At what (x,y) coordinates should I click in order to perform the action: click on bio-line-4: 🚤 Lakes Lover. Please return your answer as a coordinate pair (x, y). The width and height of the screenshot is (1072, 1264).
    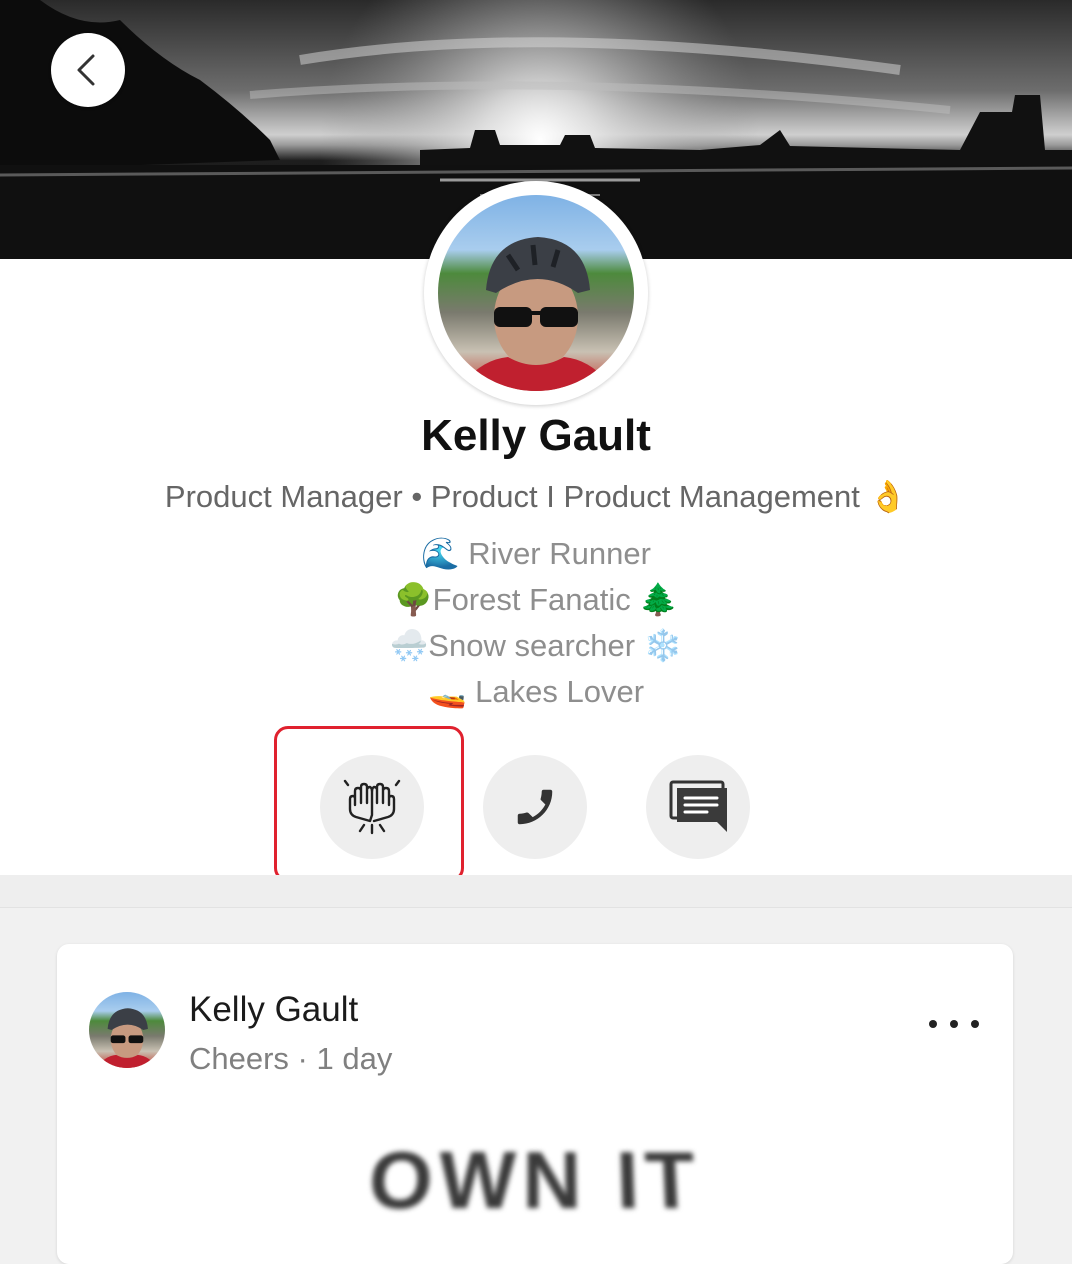
    Looking at the image, I should click on (536, 691).